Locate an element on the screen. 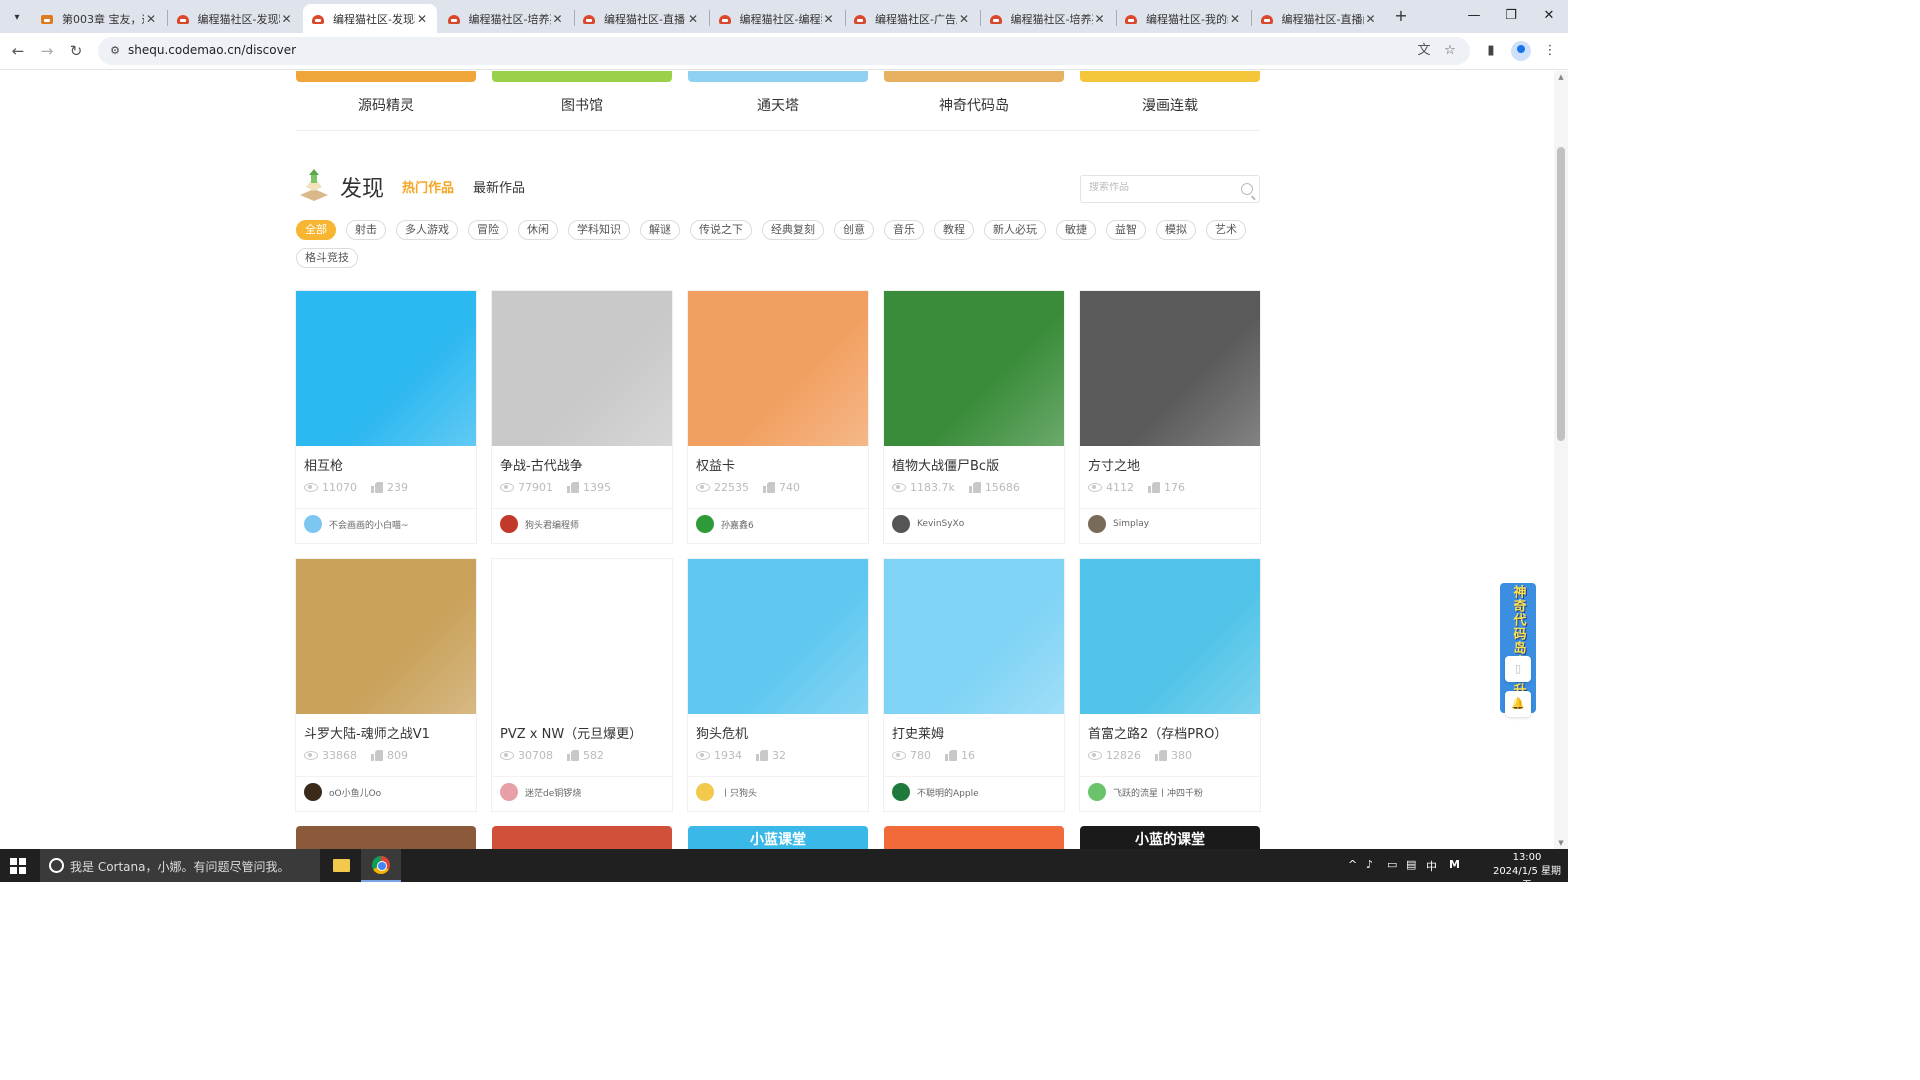 This screenshot has width=1920, height=1080. scroll-down-icon: ▼ is located at coordinates (1561, 843).